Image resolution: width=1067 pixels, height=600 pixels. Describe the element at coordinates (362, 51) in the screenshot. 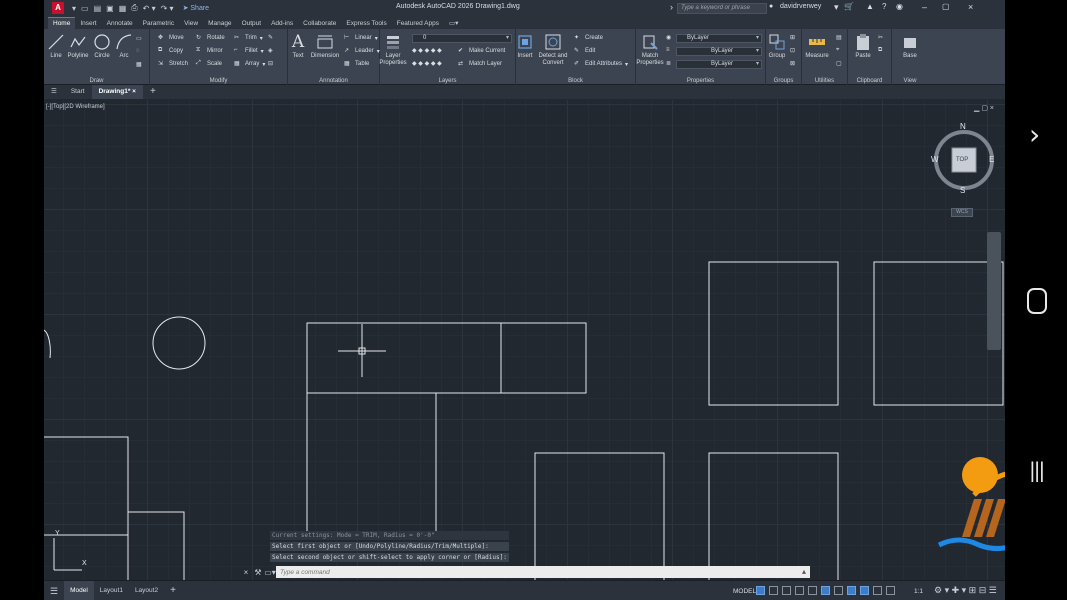

I see `leader-button: ↗ Leader ▾` at that location.